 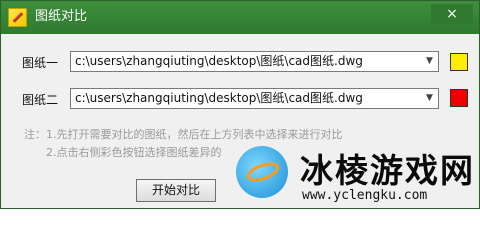 What do you see at coordinates (365, 195) in the screenshot?
I see `watermark-url: www.yclengku.com` at bounding box center [365, 195].